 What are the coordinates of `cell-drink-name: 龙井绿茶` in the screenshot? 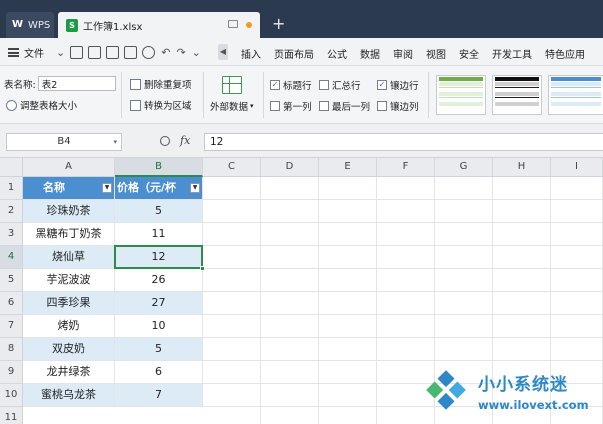 It's located at (69, 372).